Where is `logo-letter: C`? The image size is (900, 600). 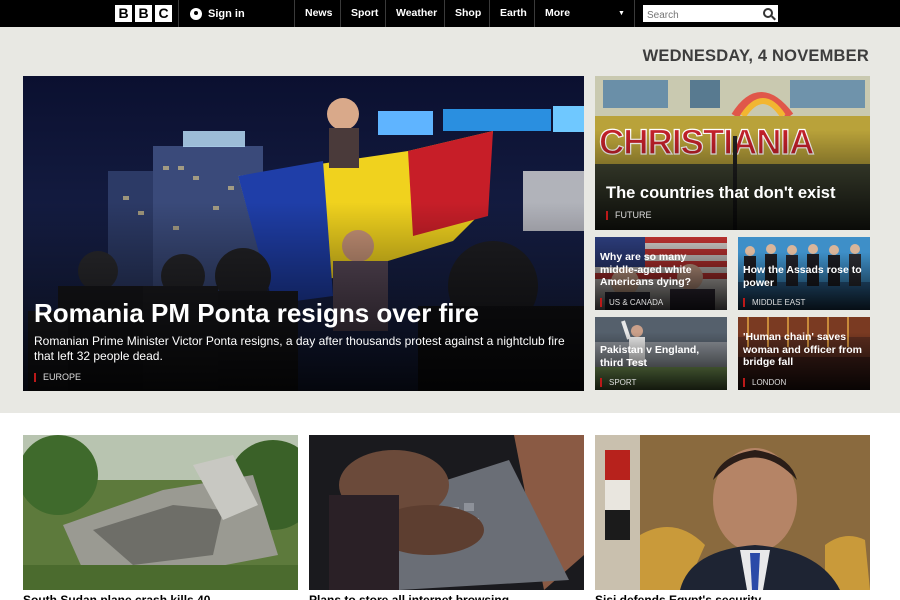
logo-letter: C is located at coordinates (163, 13).